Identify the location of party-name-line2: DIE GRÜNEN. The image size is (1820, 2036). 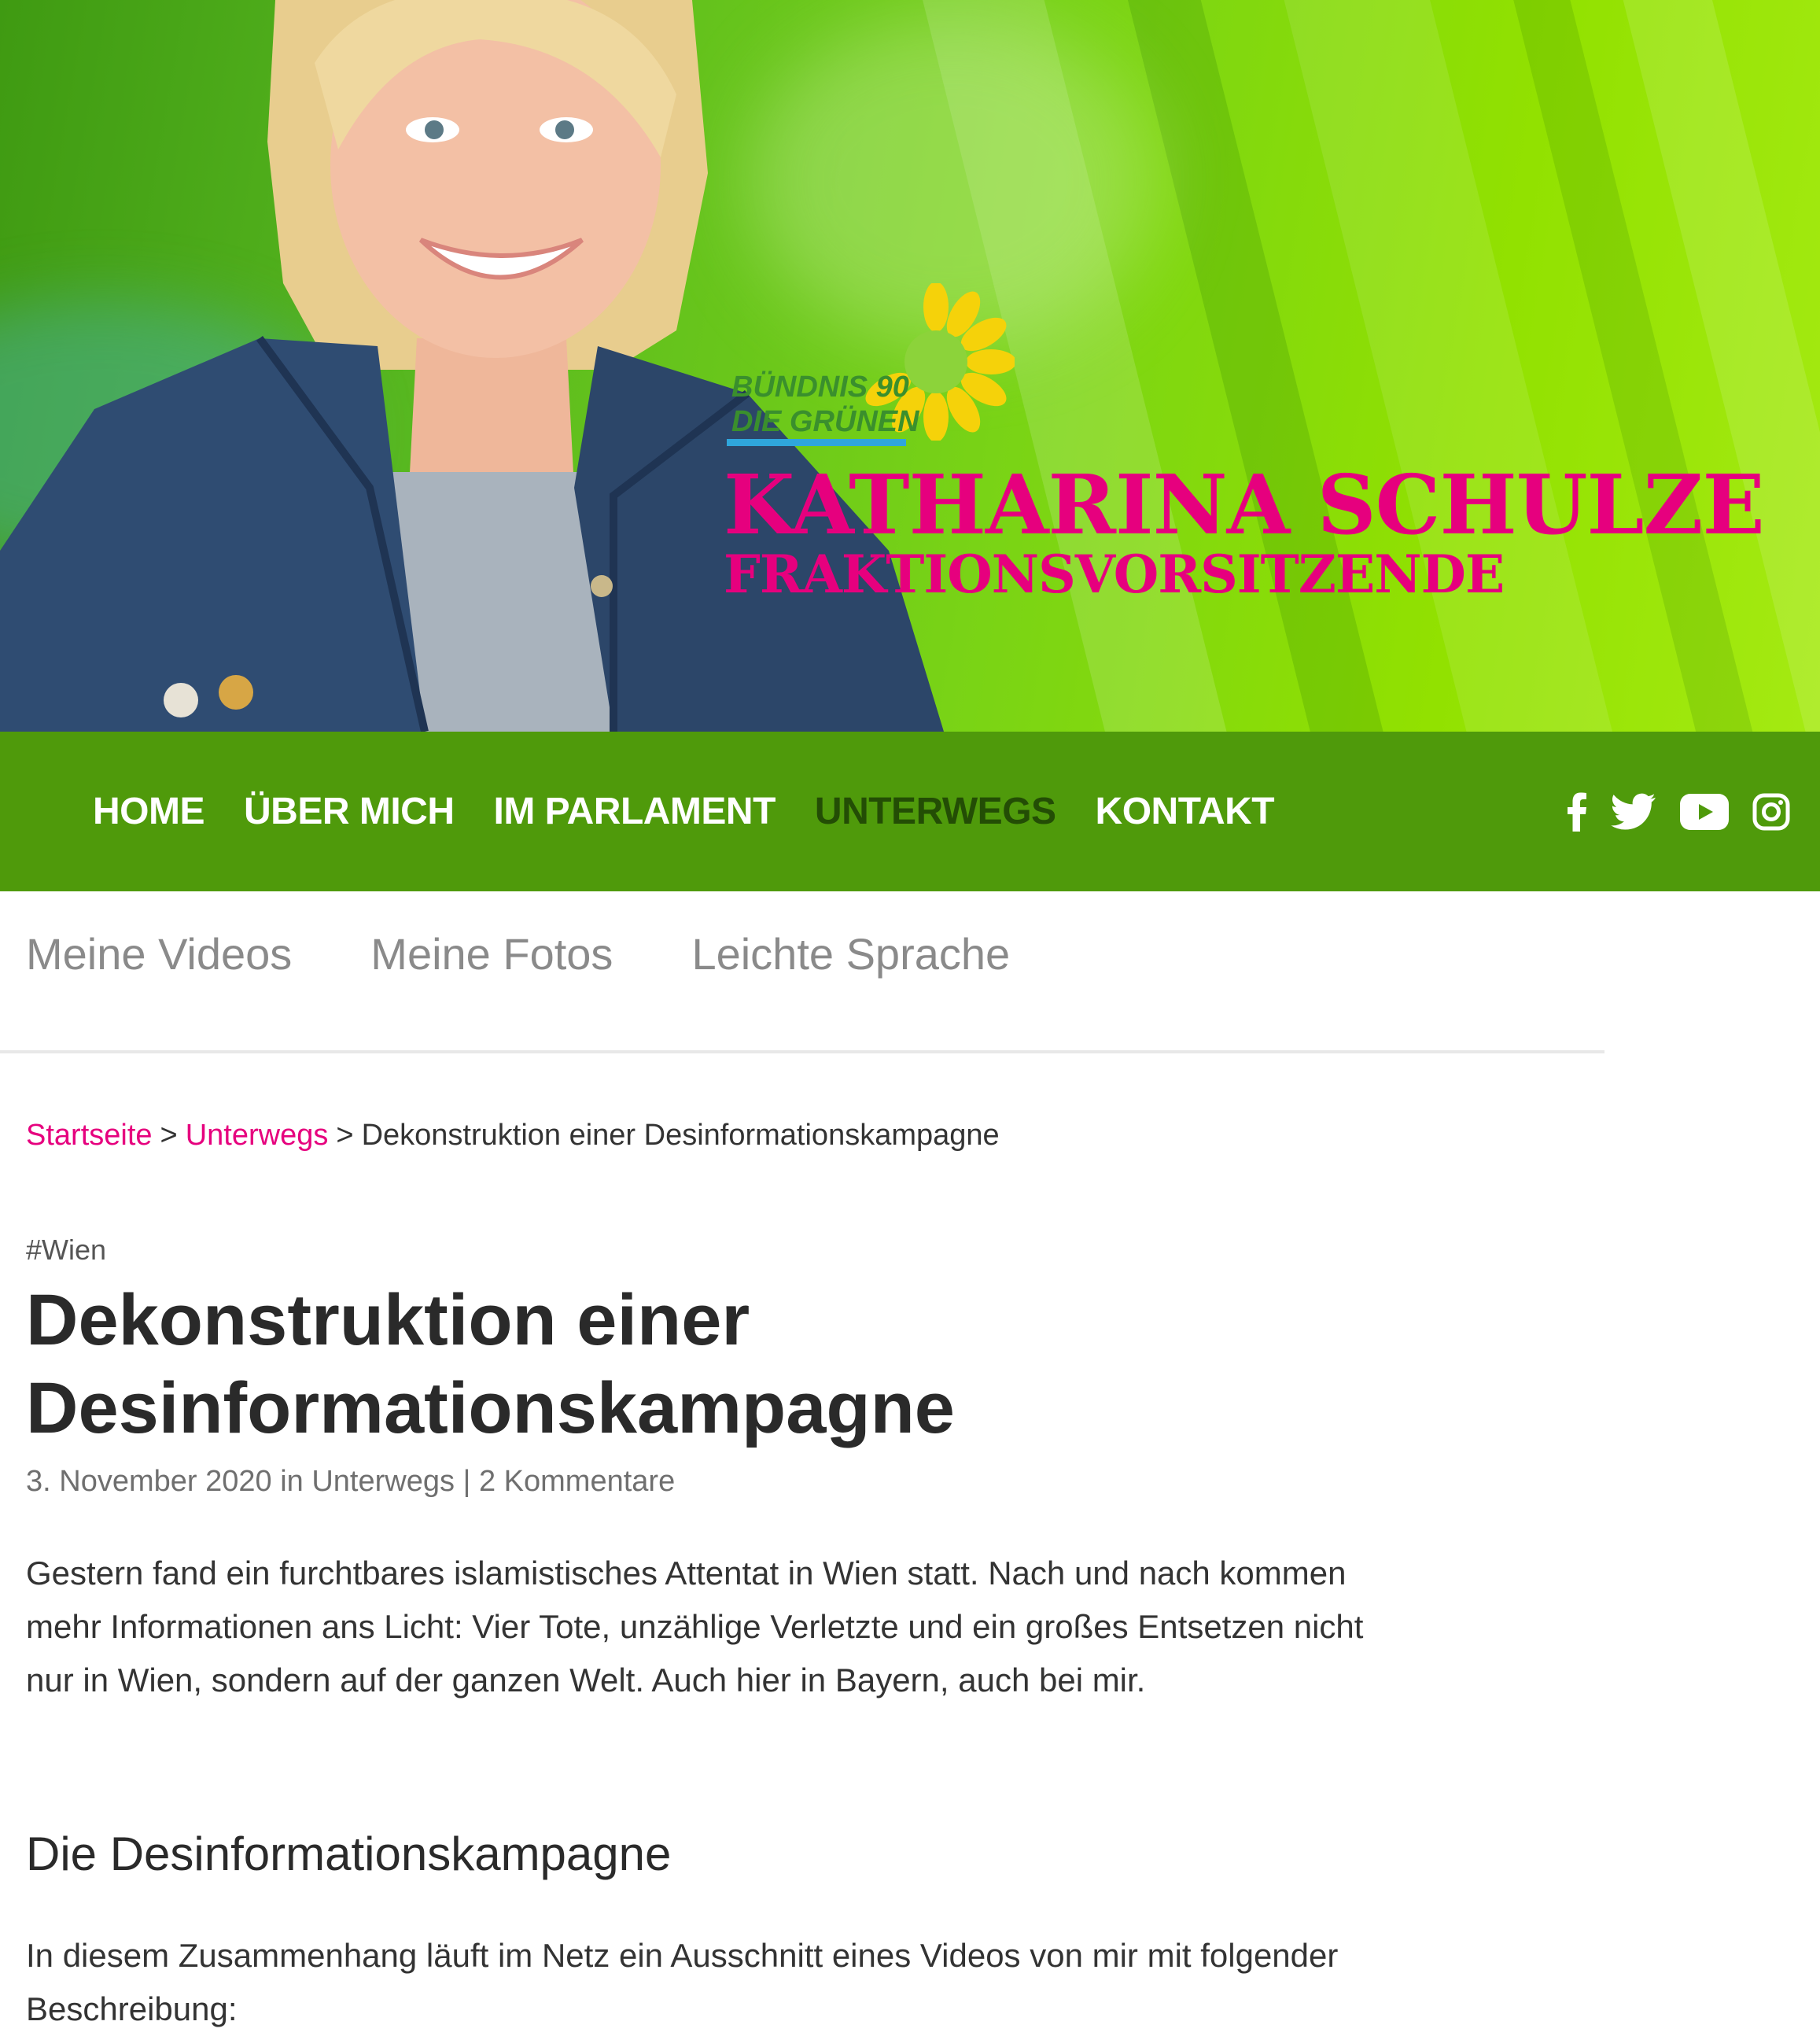
(825, 421).